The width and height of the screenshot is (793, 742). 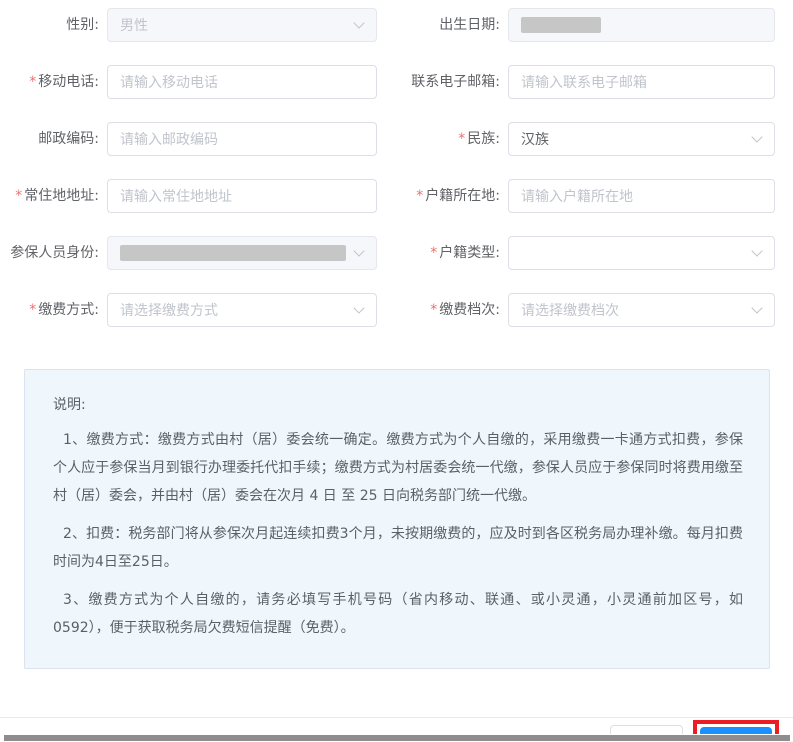 I want to click on postal-code-input, so click(x=242, y=139).